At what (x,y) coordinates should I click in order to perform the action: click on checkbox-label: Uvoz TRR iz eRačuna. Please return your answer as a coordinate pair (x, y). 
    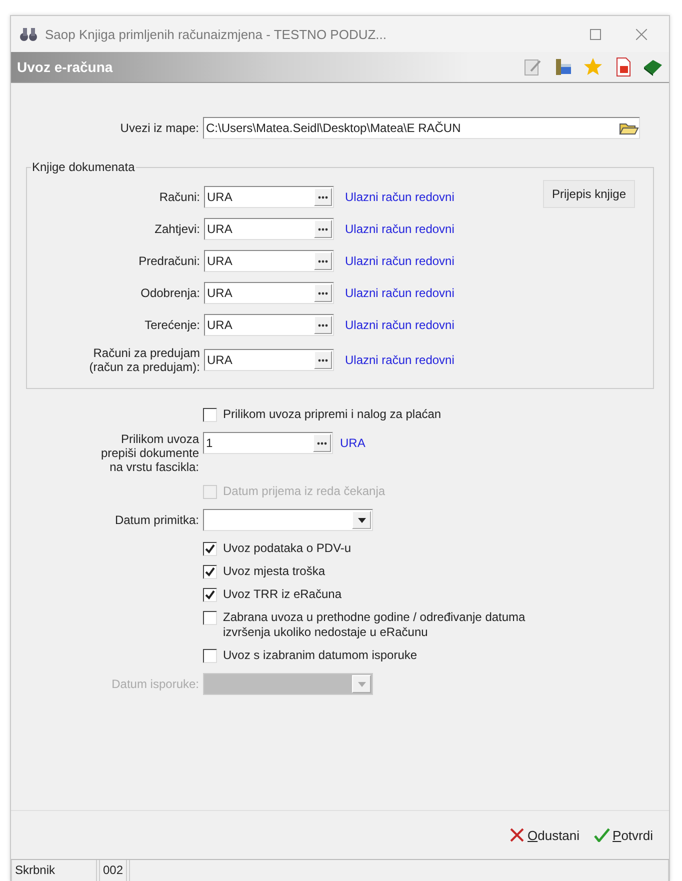
    Looking at the image, I should click on (282, 594).